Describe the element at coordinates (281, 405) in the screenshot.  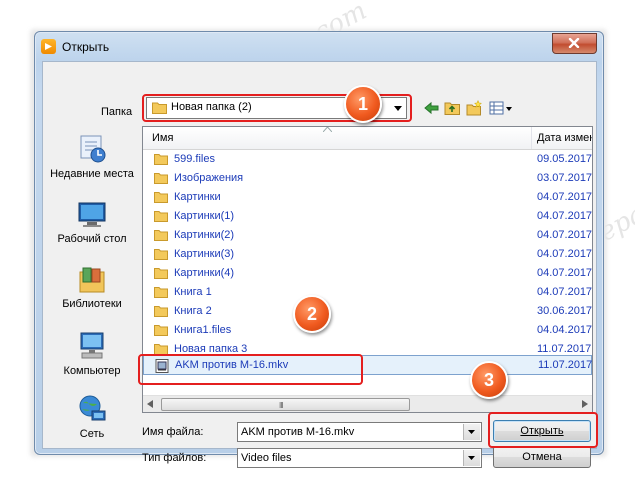
I see `scroll-grip: III` at that location.